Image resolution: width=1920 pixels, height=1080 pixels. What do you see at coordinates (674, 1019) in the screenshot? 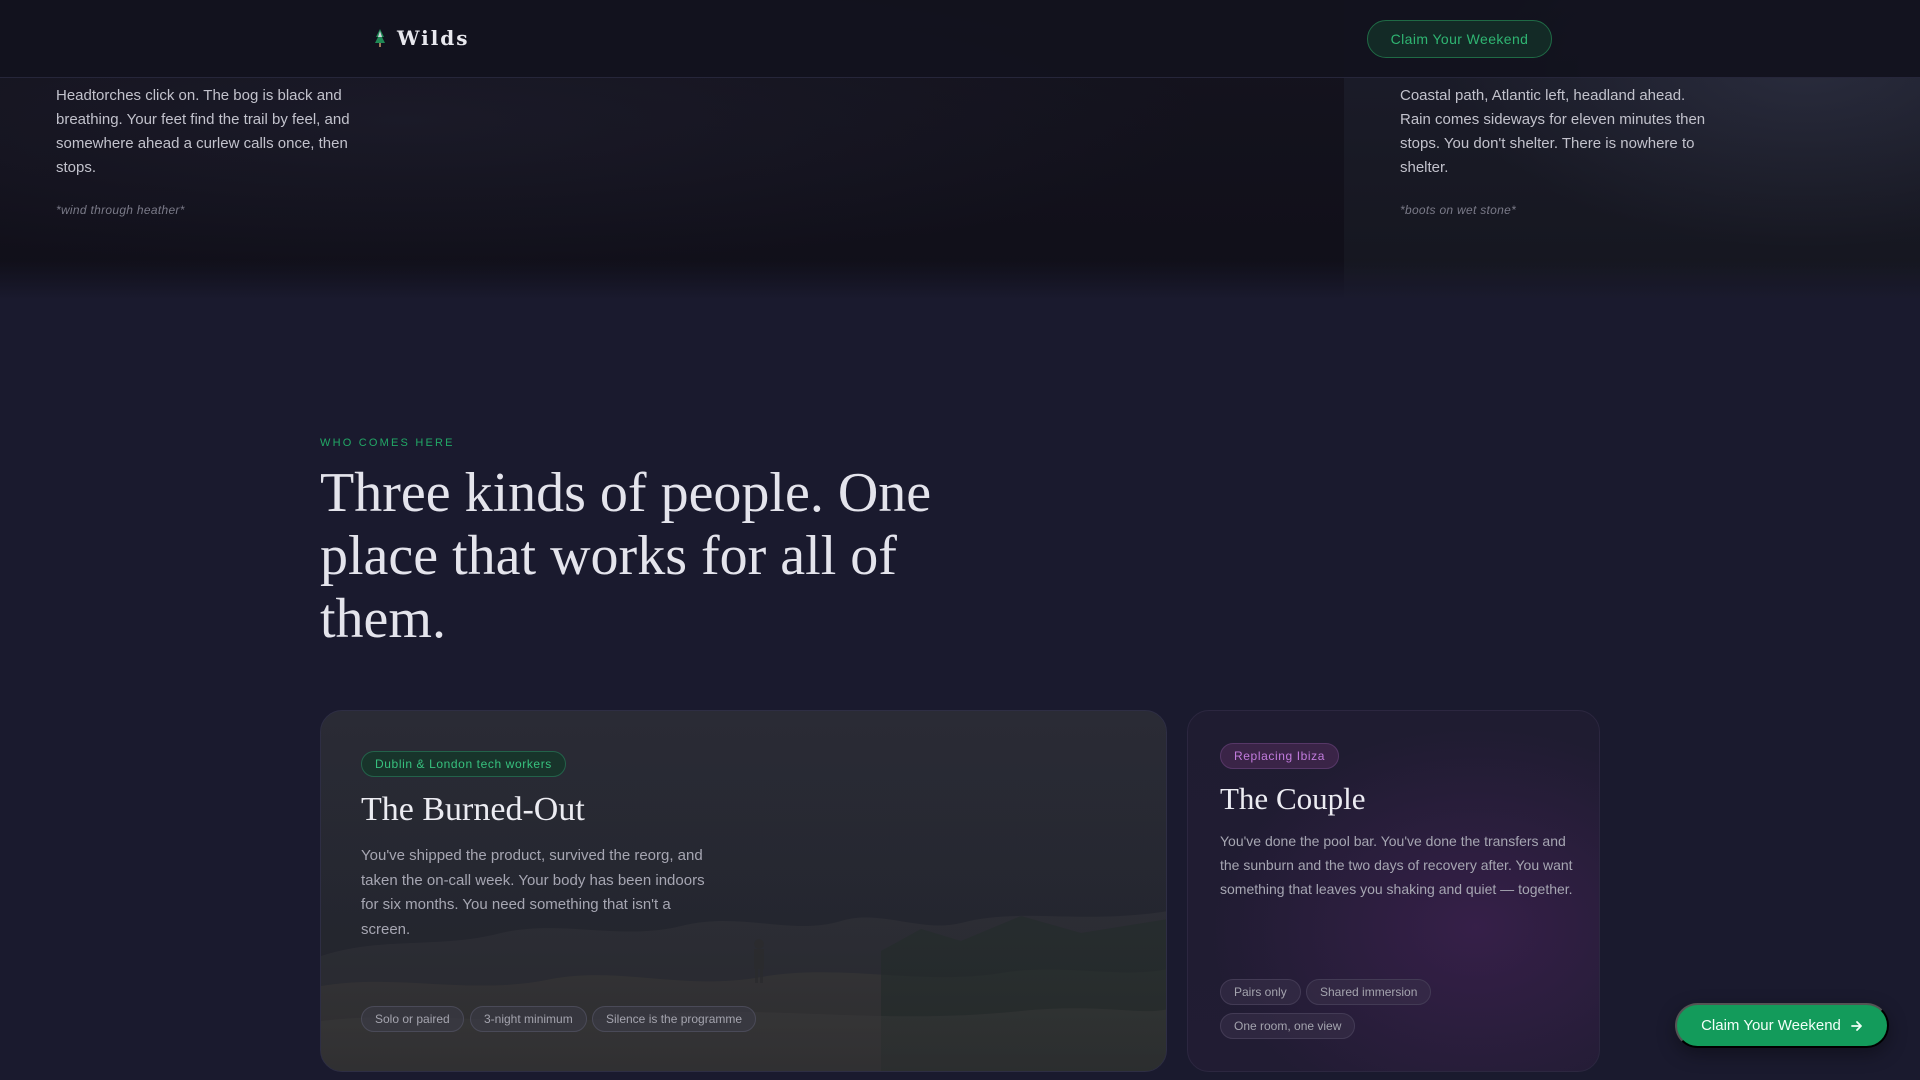
I see `feature-chip: Silence is the programme` at bounding box center [674, 1019].